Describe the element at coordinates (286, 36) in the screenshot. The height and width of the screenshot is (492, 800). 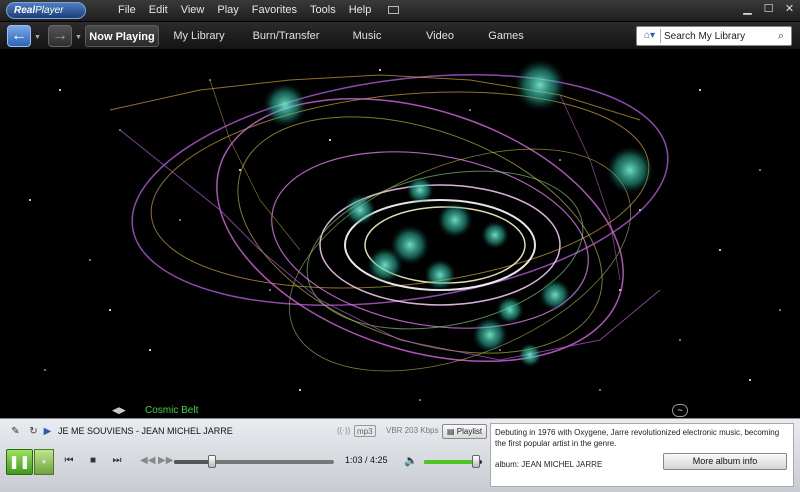
I see `tab-burn-transfer: Burn/Transfer` at that location.